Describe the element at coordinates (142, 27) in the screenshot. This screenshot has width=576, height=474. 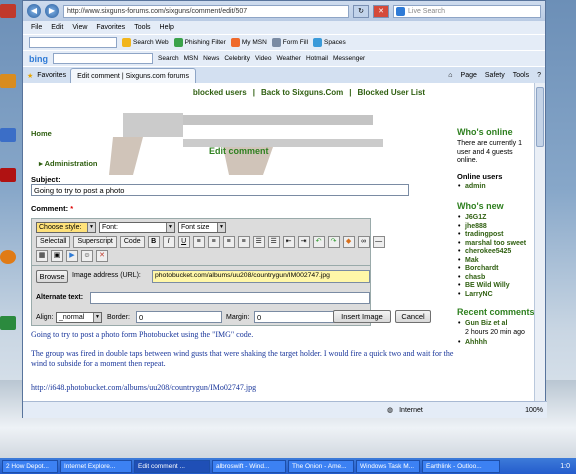
I see `menu-tools: Tools` at that location.